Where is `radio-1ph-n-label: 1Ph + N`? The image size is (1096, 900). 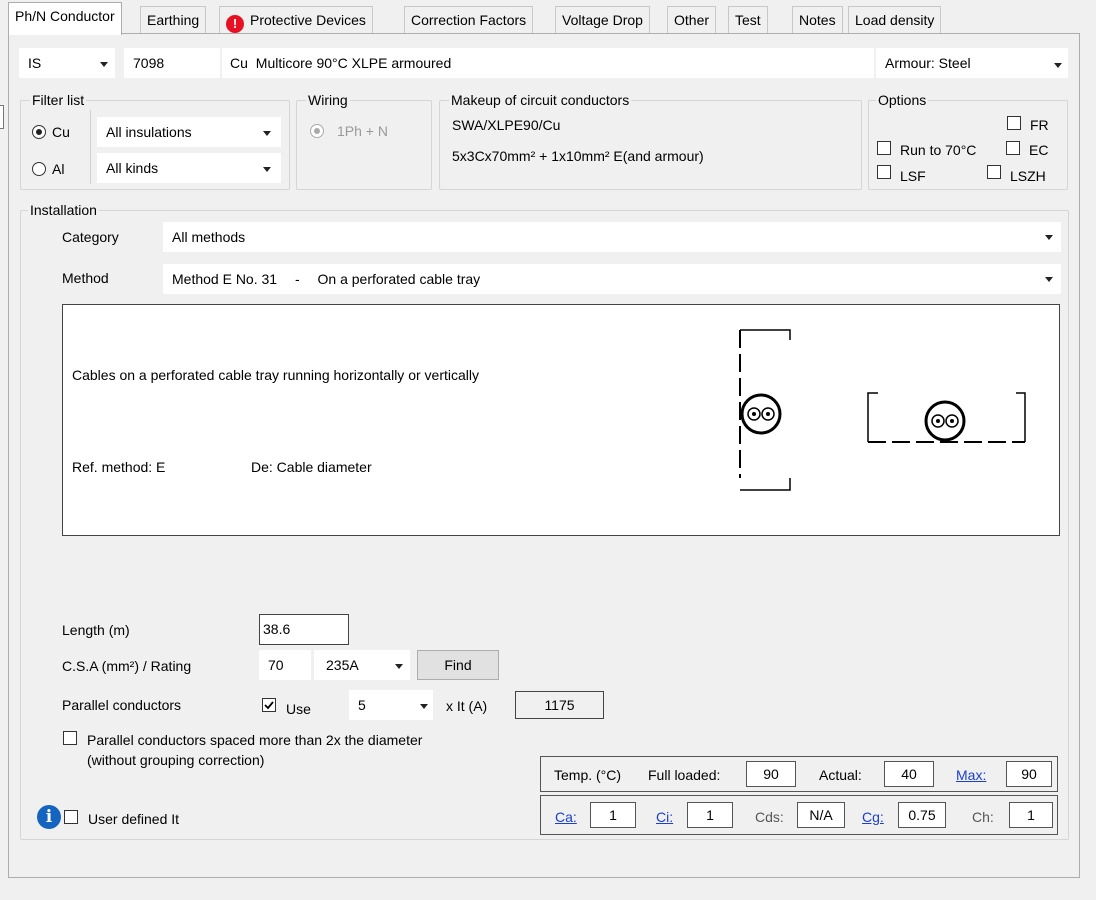
radio-1ph-n-label: 1Ph + N is located at coordinates (362, 131).